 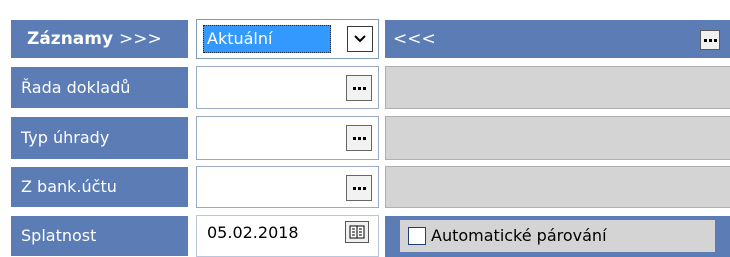 I want to click on chevron-down-icon, so click(x=360, y=39).